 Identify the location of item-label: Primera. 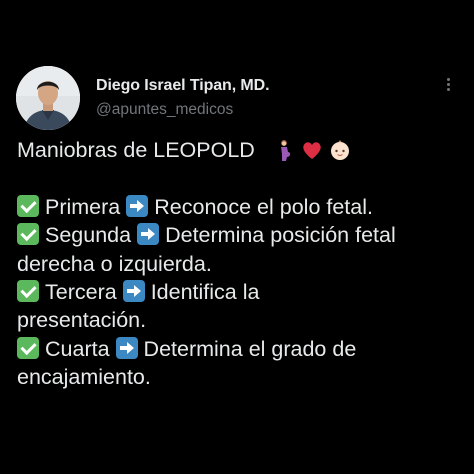
(83, 206).